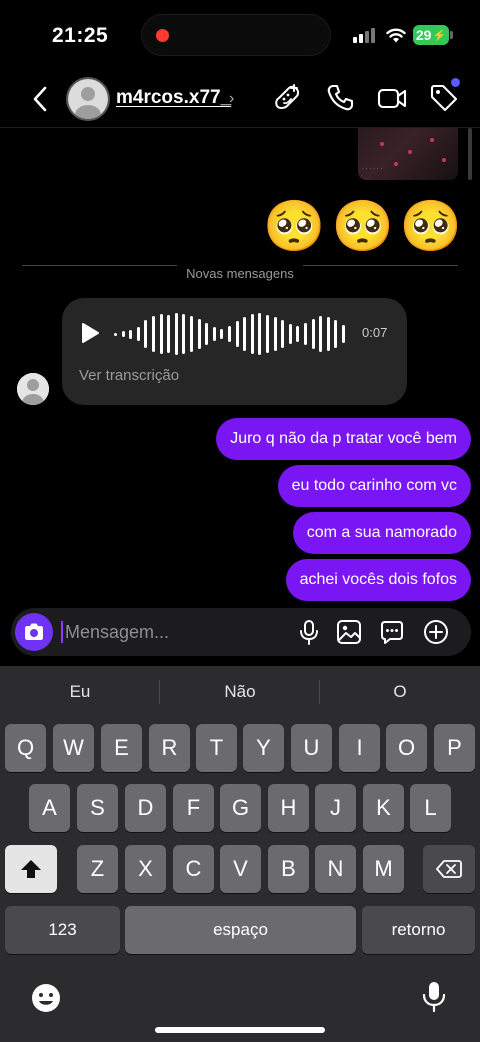  What do you see at coordinates (383, 869) in the screenshot?
I see `key-m: M` at bounding box center [383, 869].